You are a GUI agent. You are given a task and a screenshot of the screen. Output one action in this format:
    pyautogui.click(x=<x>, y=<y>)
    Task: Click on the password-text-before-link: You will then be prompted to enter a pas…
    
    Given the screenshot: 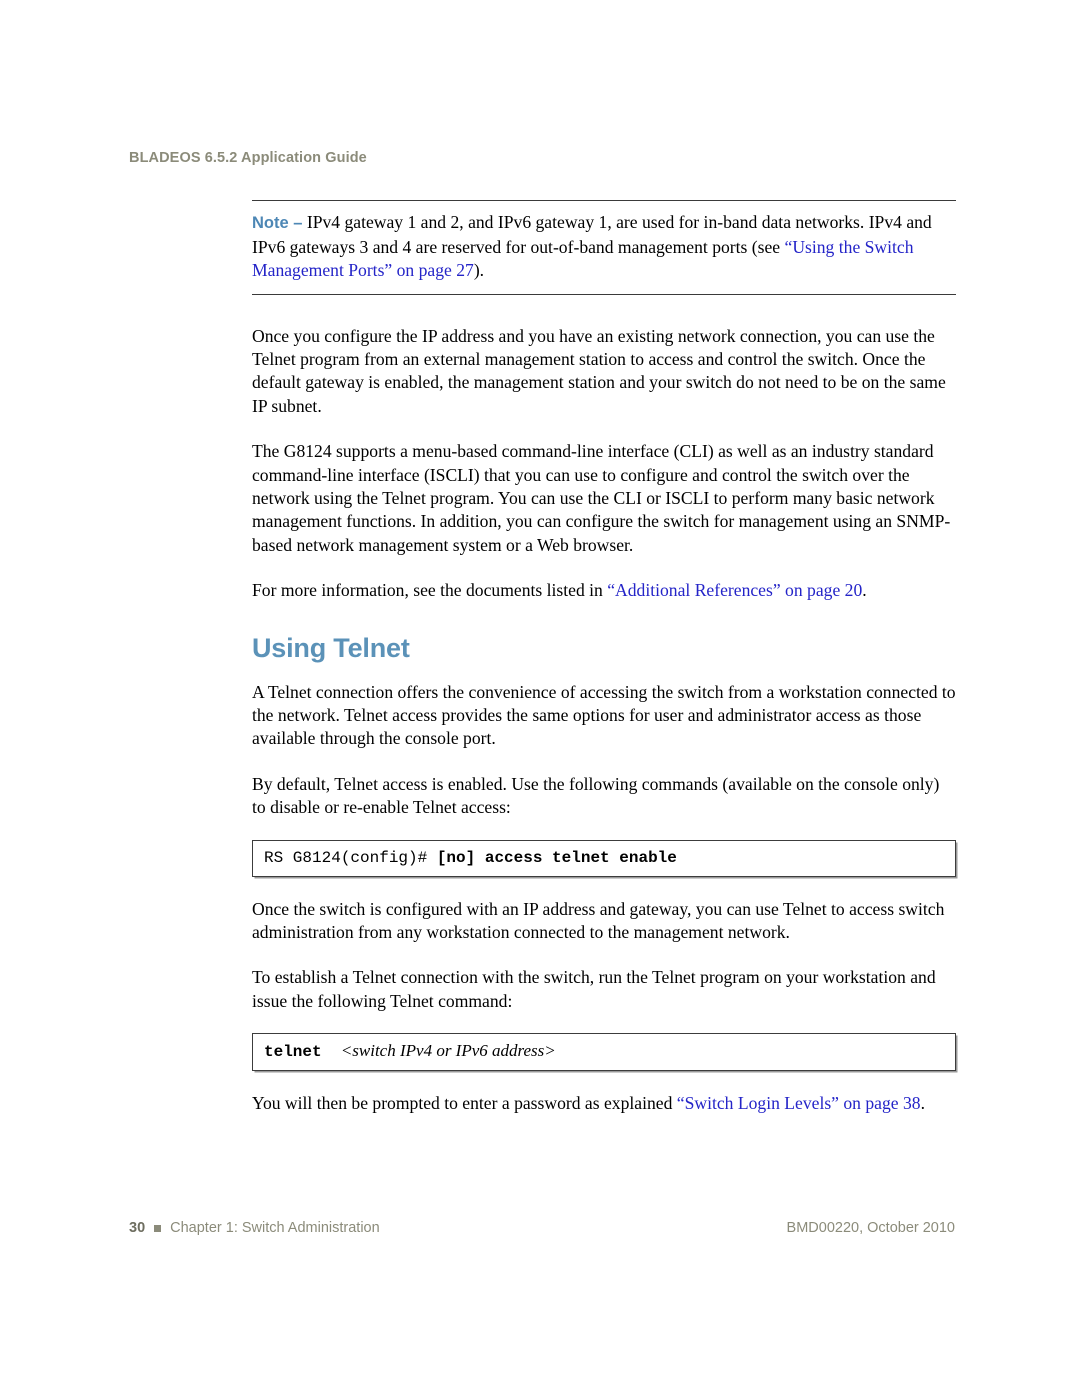 What is the action you would take?
    pyautogui.click(x=464, y=1103)
    